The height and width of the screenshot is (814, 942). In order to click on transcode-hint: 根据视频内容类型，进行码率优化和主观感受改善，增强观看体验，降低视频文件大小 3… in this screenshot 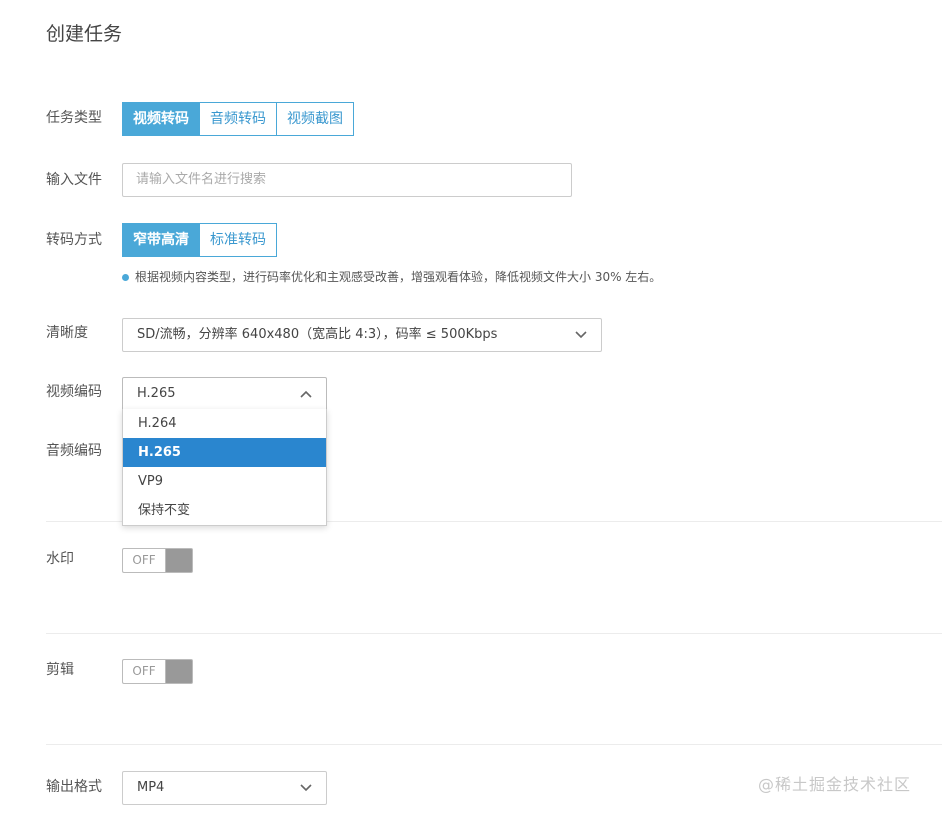, I will do `click(391, 277)`.